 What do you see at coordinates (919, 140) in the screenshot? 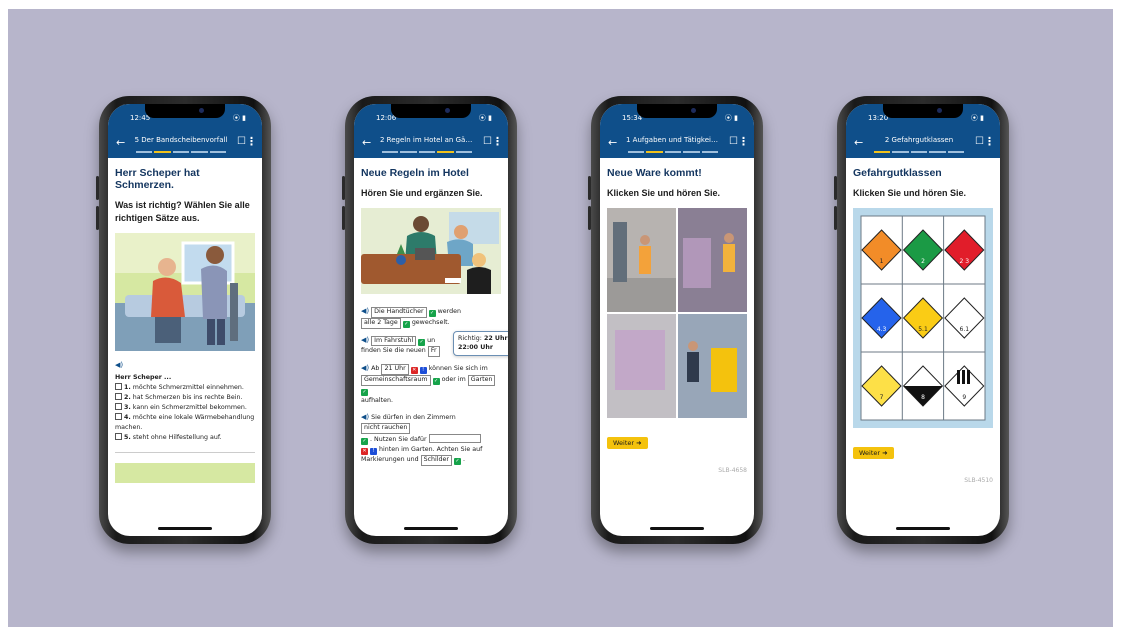
I see `lesson-title: 2 Gefahrgutklassen` at bounding box center [919, 140].